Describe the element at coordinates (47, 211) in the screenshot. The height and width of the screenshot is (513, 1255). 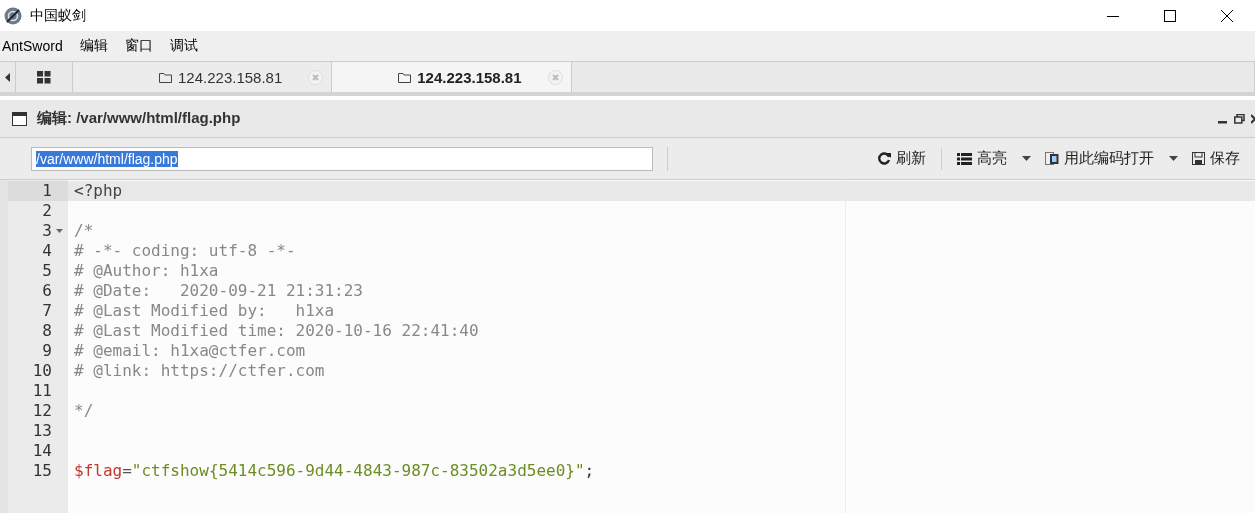
I see `line-number: 2` at that location.